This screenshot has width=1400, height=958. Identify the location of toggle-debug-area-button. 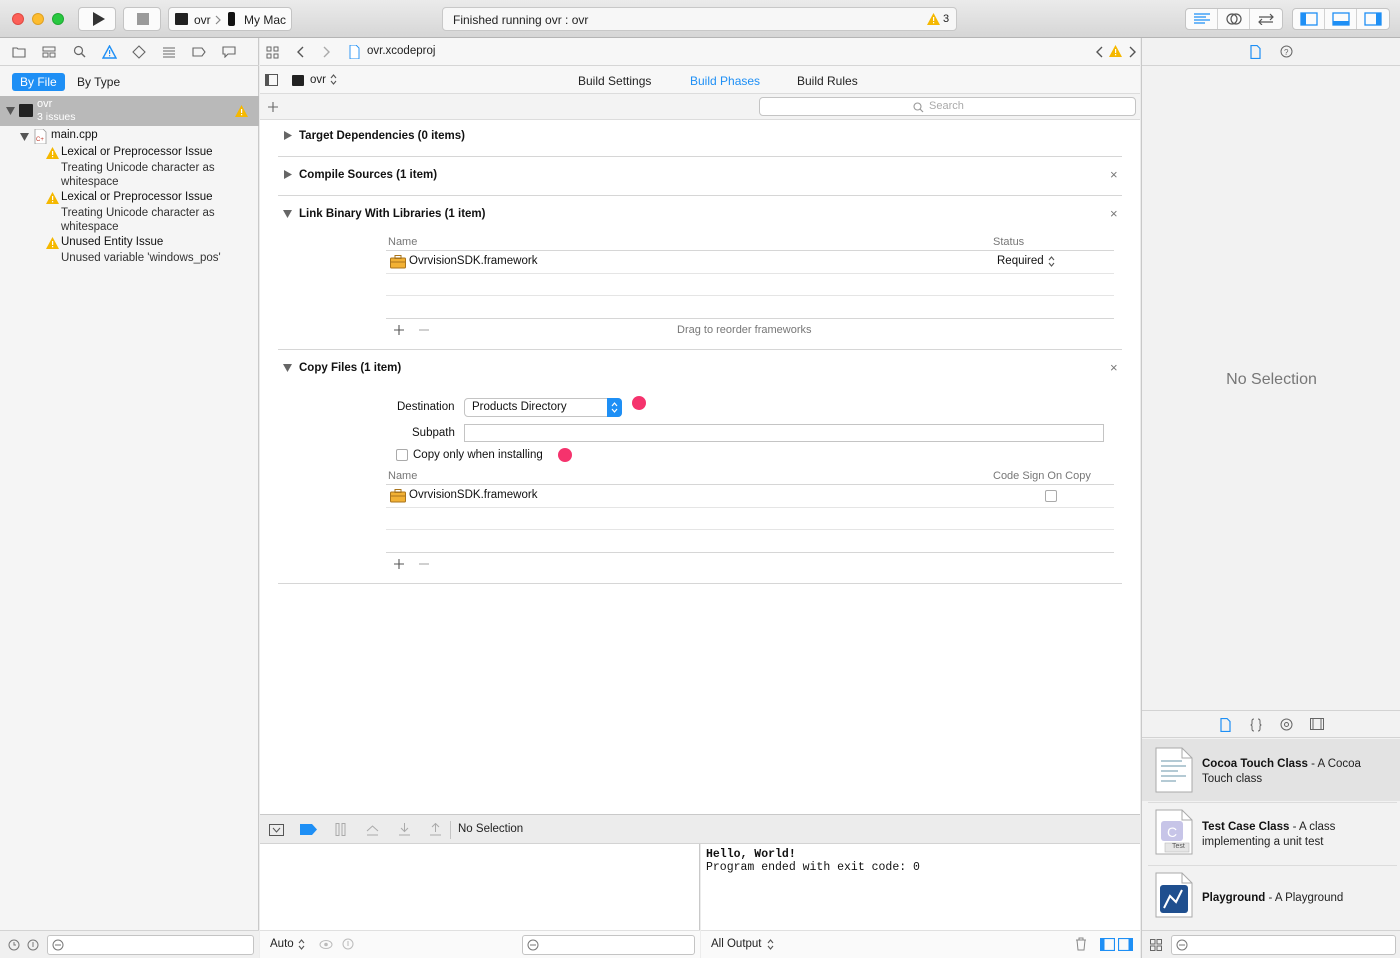
(1341, 19).